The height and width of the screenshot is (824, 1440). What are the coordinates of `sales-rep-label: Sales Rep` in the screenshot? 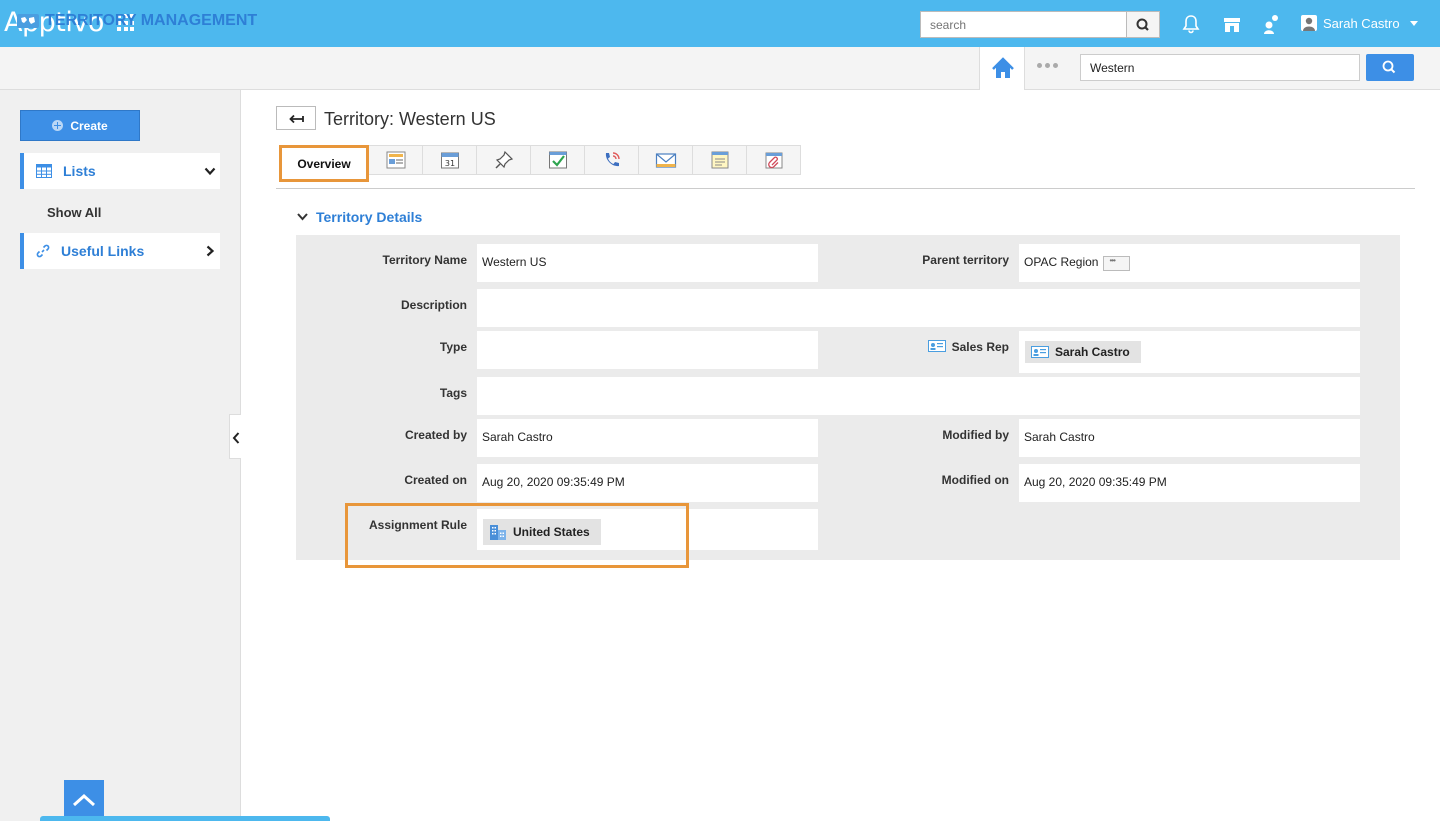 It's located at (980, 347).